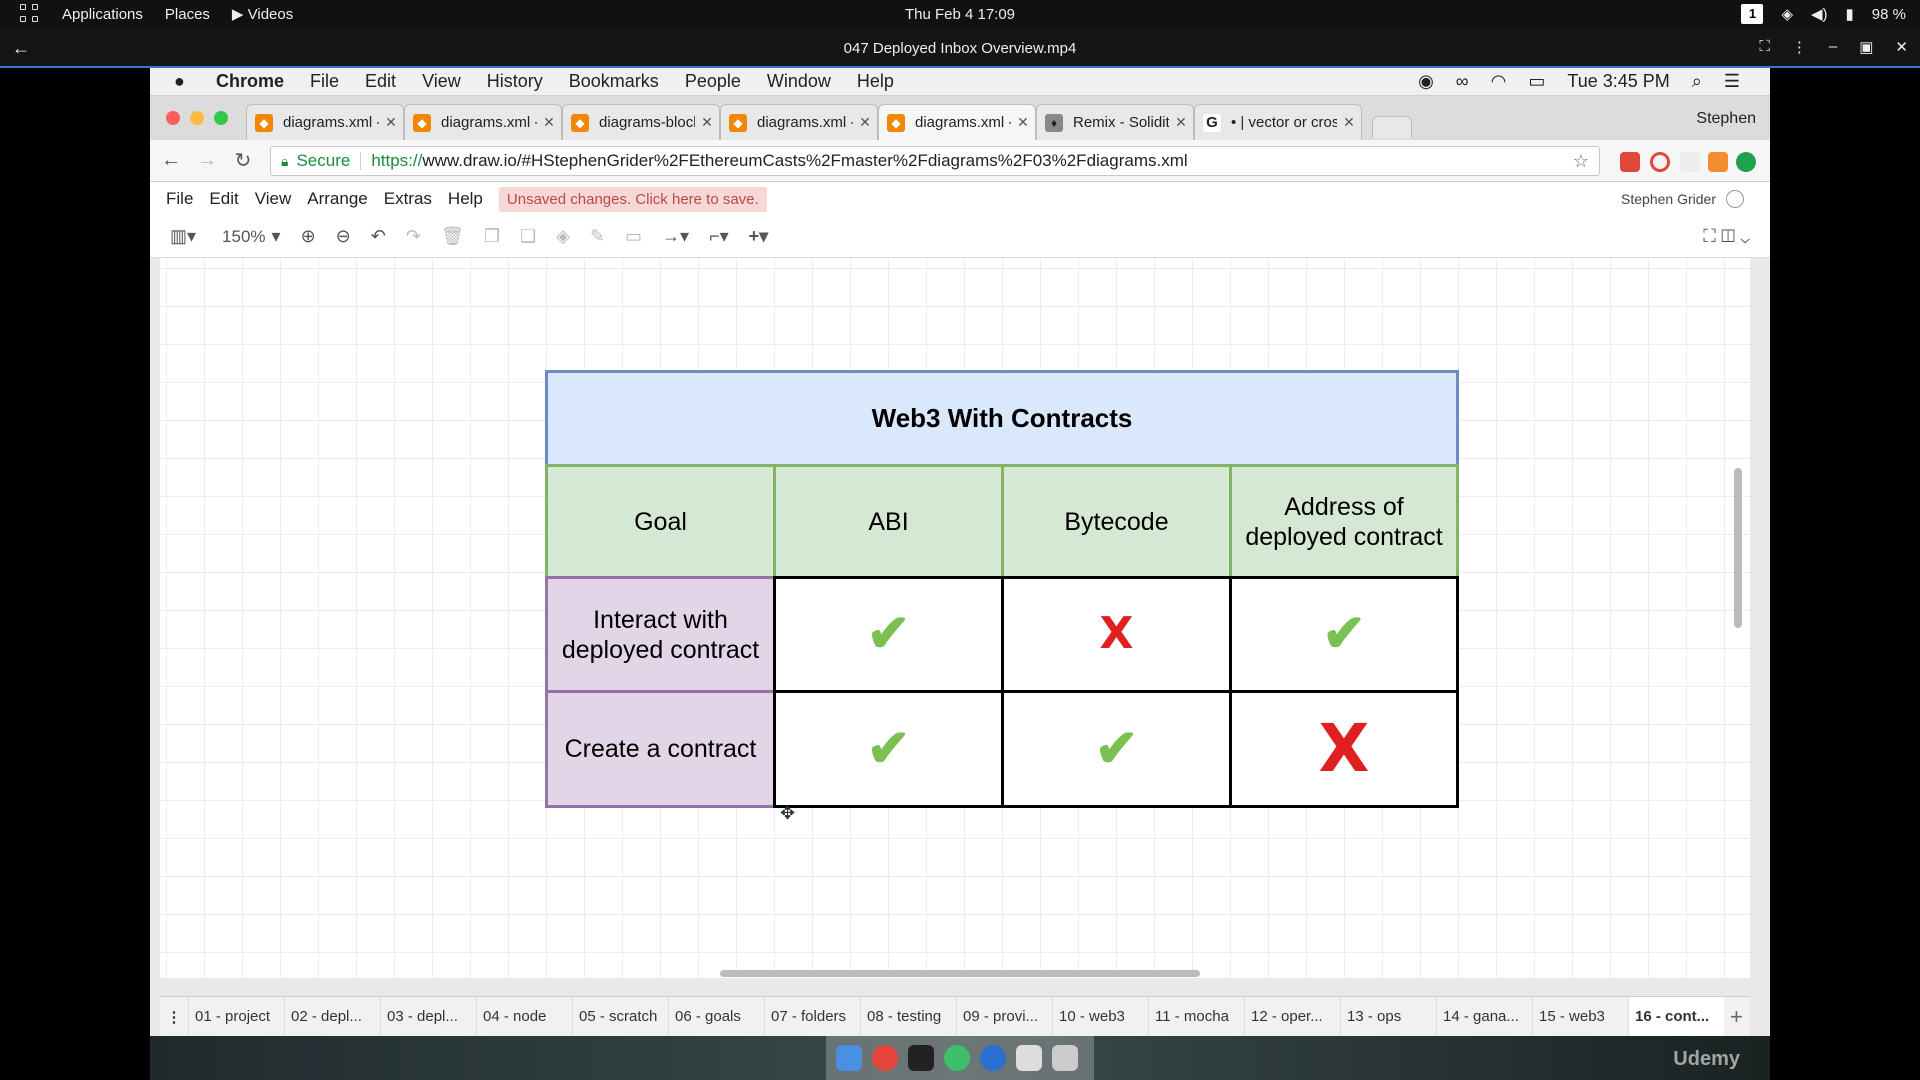 The image size is (1920, 1080). I want to click on battery-icon: ▮, so click(1850, 14).